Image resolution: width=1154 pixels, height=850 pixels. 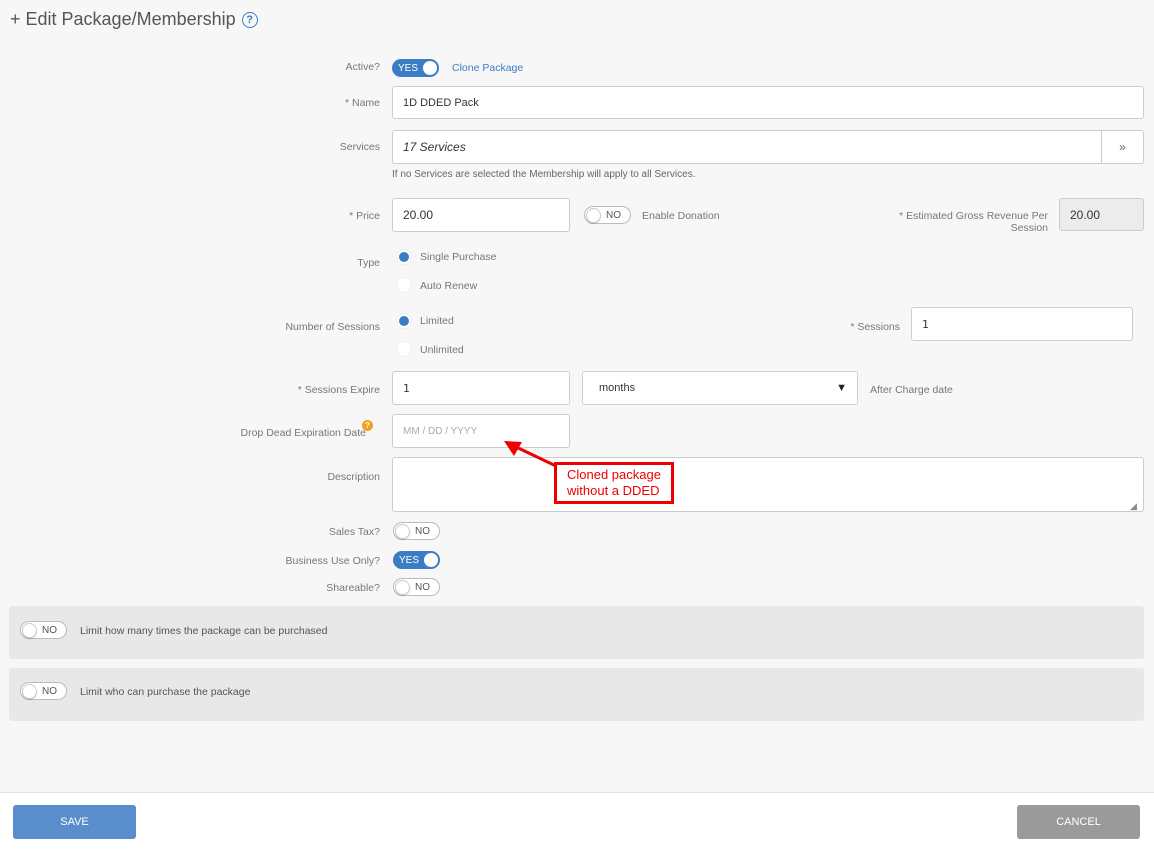 What do you see at coordinates (458, 257) in the screenshot?
I see `type-single-label: Single Purchase` at bounding box center [458, 257].